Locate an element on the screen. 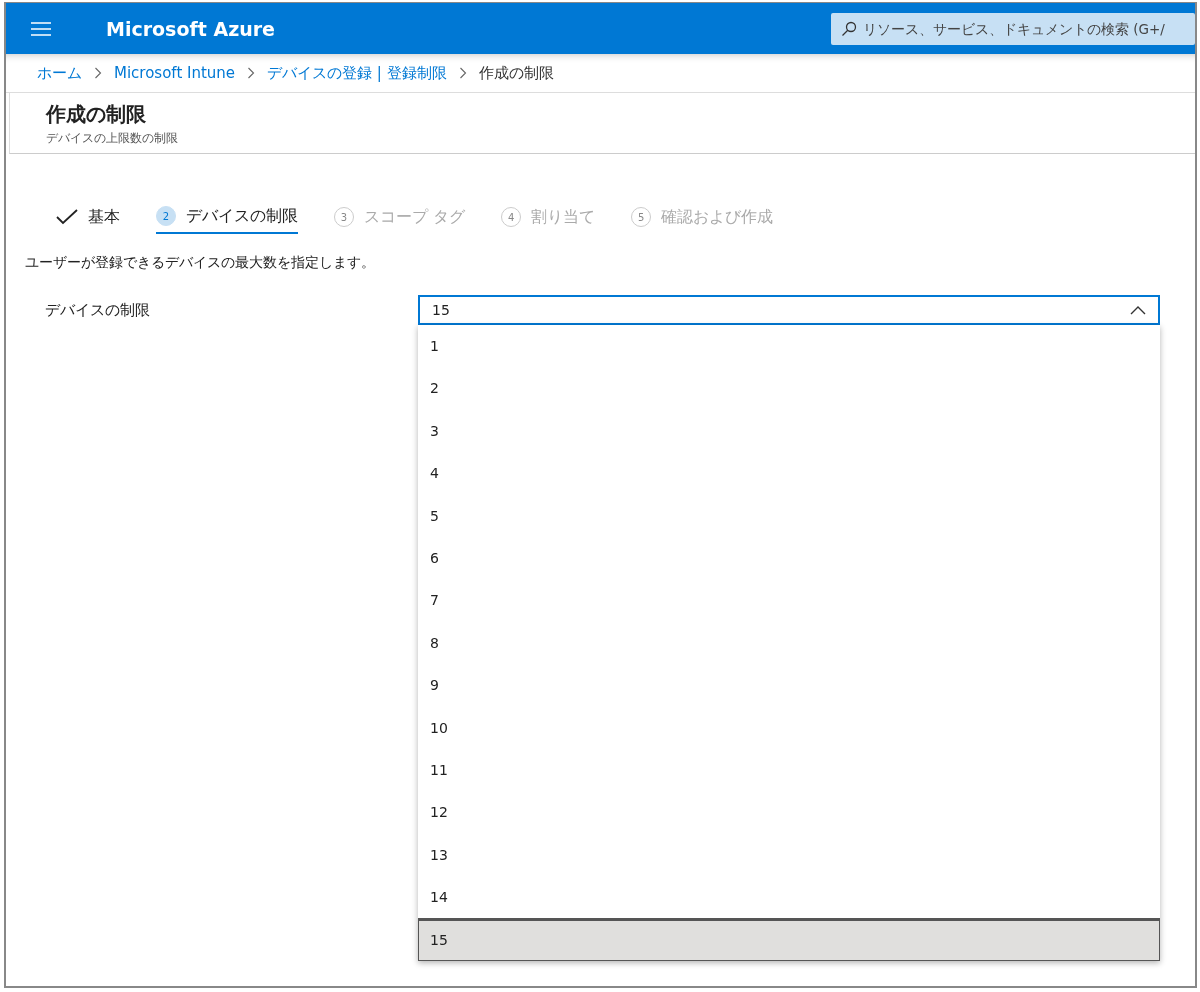 Image resolution: width=1200 pixels, height=992 pixels. dropdown-option: 4 is located at coordinates (789, 473).